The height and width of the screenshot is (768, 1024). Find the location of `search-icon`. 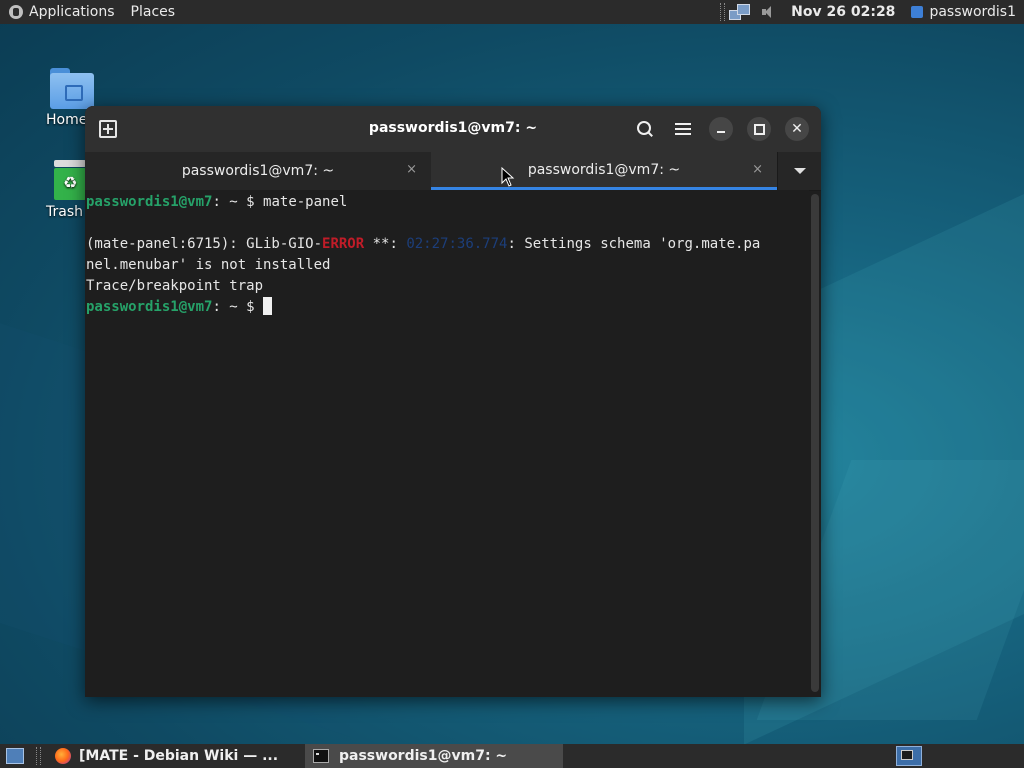

search-icon is located at coordinates (645, 129).